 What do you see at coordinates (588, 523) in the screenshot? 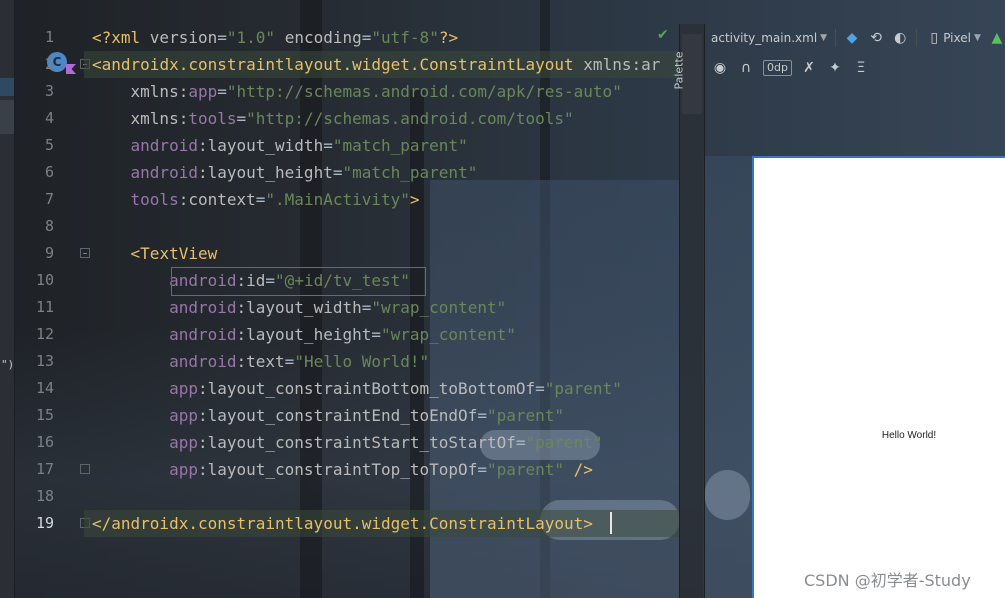
I see `code-token: >` at bounding box center [588, 523].